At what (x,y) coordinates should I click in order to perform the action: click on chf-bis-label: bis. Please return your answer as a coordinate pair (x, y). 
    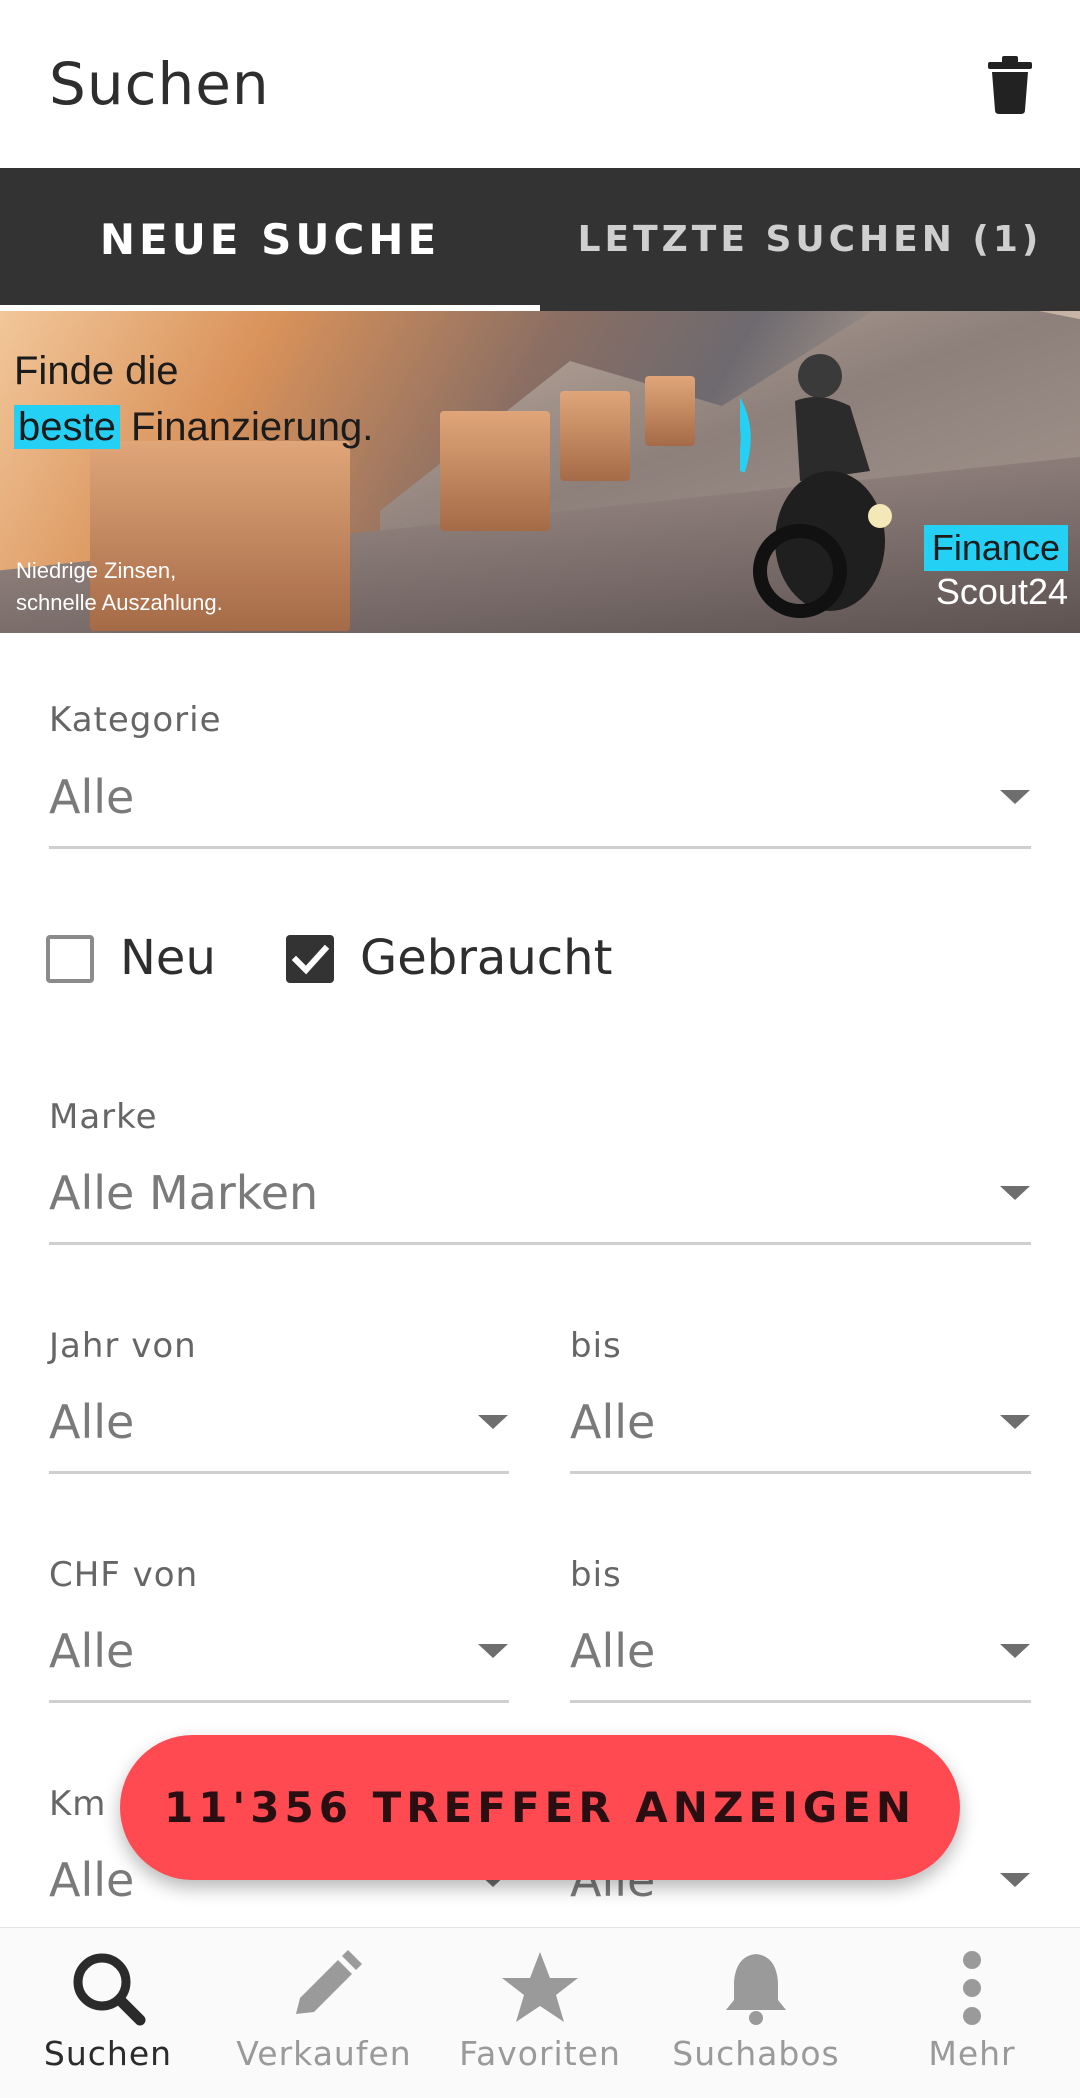
    Looking at the image, I should click on (596, 1575).